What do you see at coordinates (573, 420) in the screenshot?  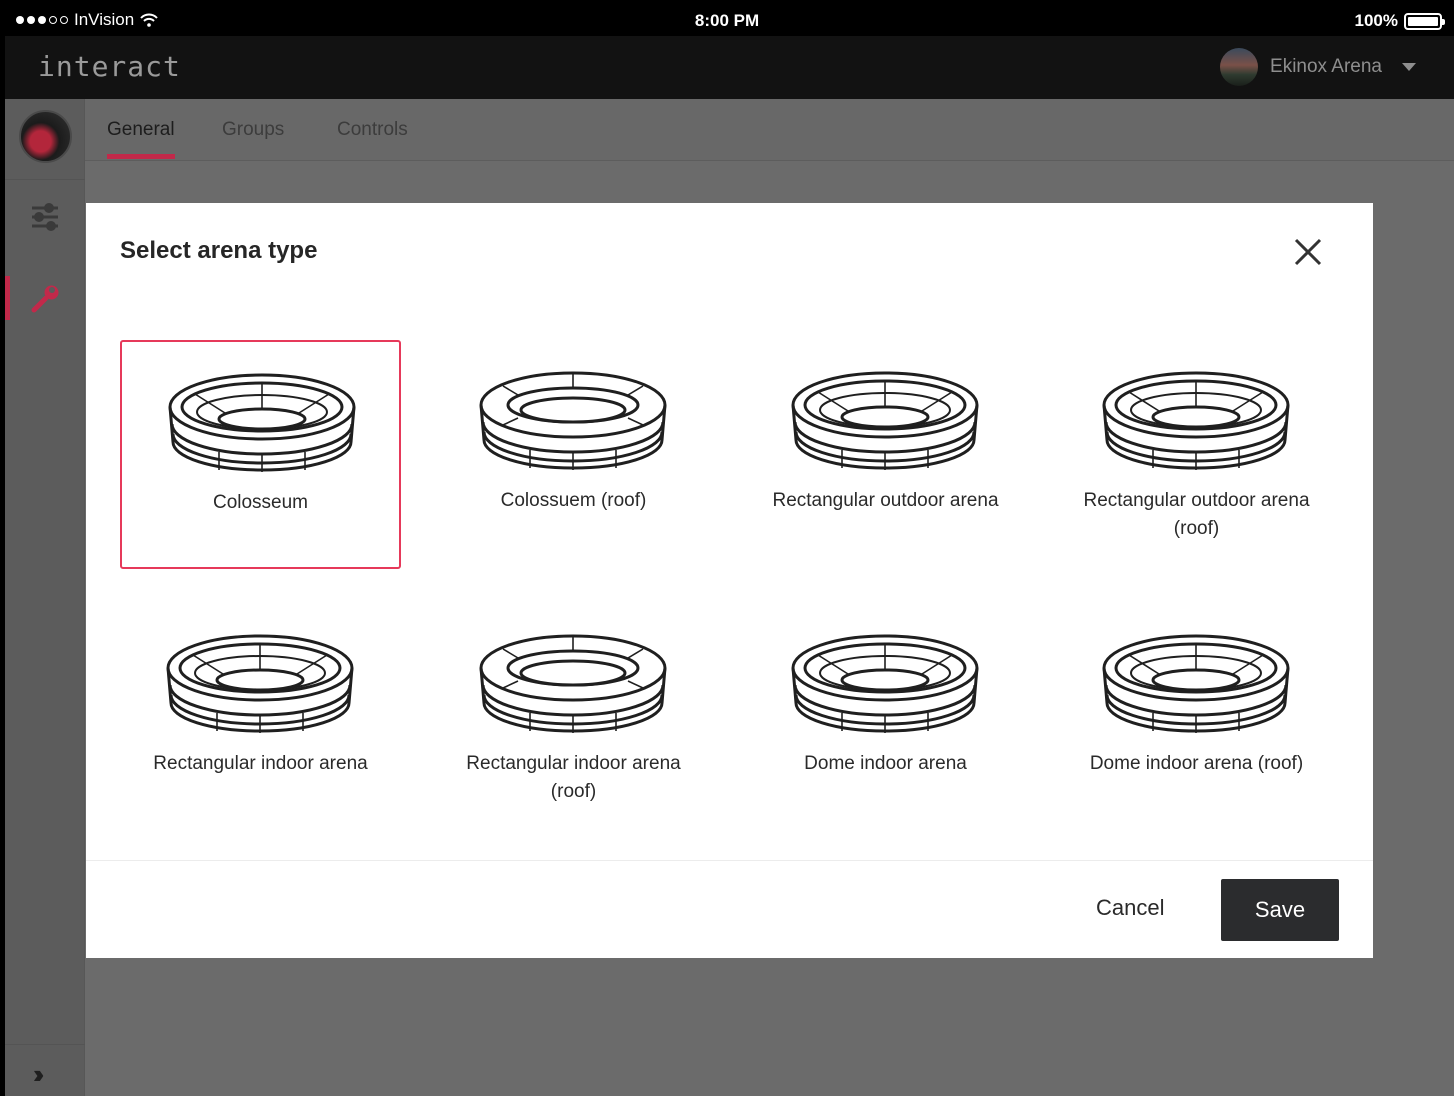 I see `colosseum-roof-icon` at bounding box center [573, 420].